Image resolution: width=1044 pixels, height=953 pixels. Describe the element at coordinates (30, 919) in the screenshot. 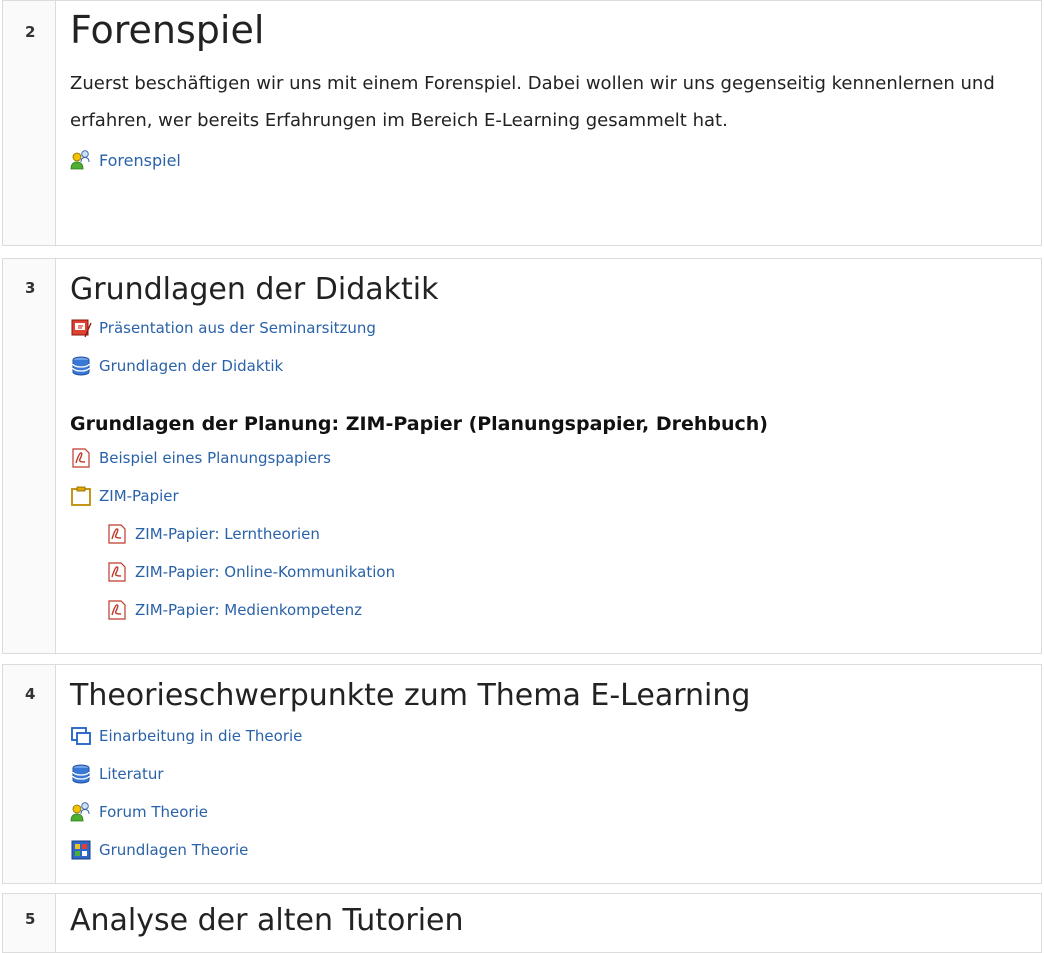

I see `section-number: 5` at that location.